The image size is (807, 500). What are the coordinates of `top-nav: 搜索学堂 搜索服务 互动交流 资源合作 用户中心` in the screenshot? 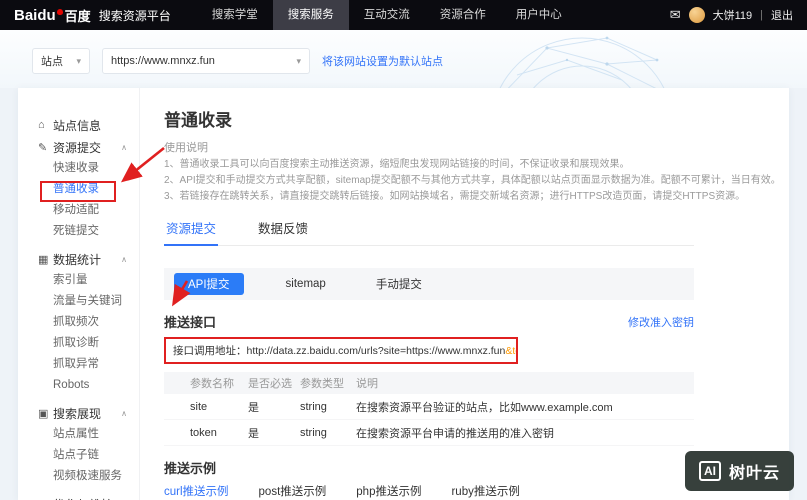 It's located at (387, 15).